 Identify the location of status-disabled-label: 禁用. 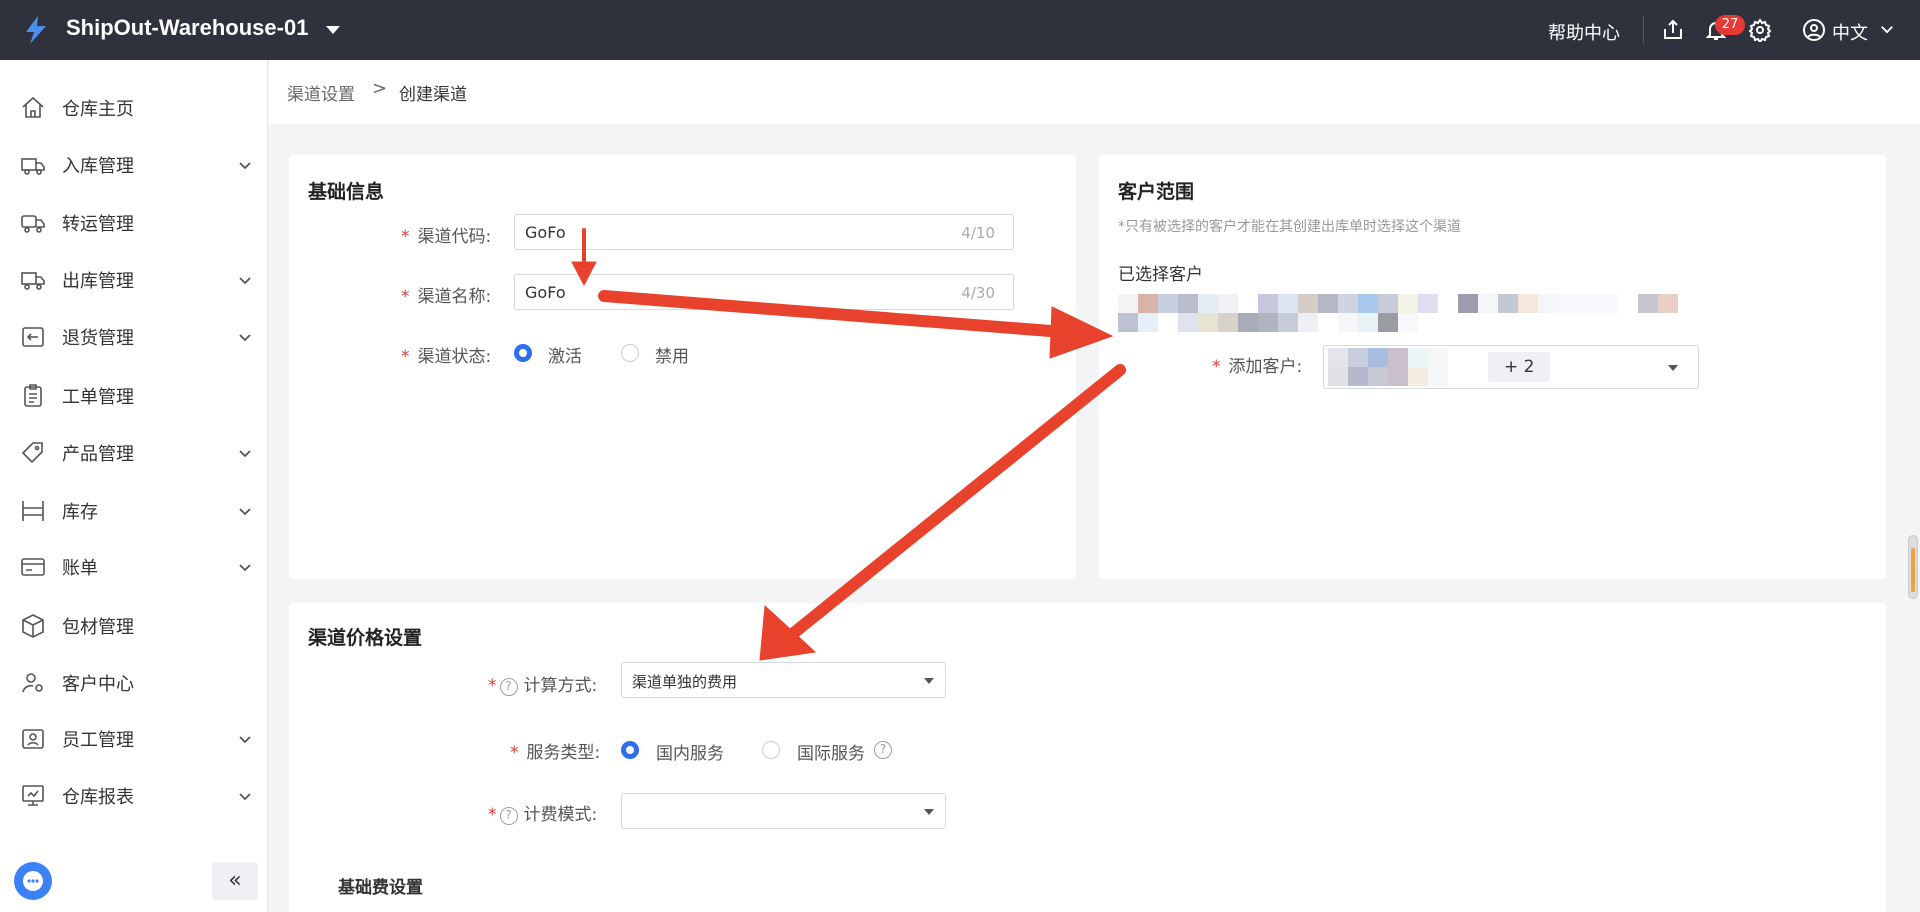
(672, 354).